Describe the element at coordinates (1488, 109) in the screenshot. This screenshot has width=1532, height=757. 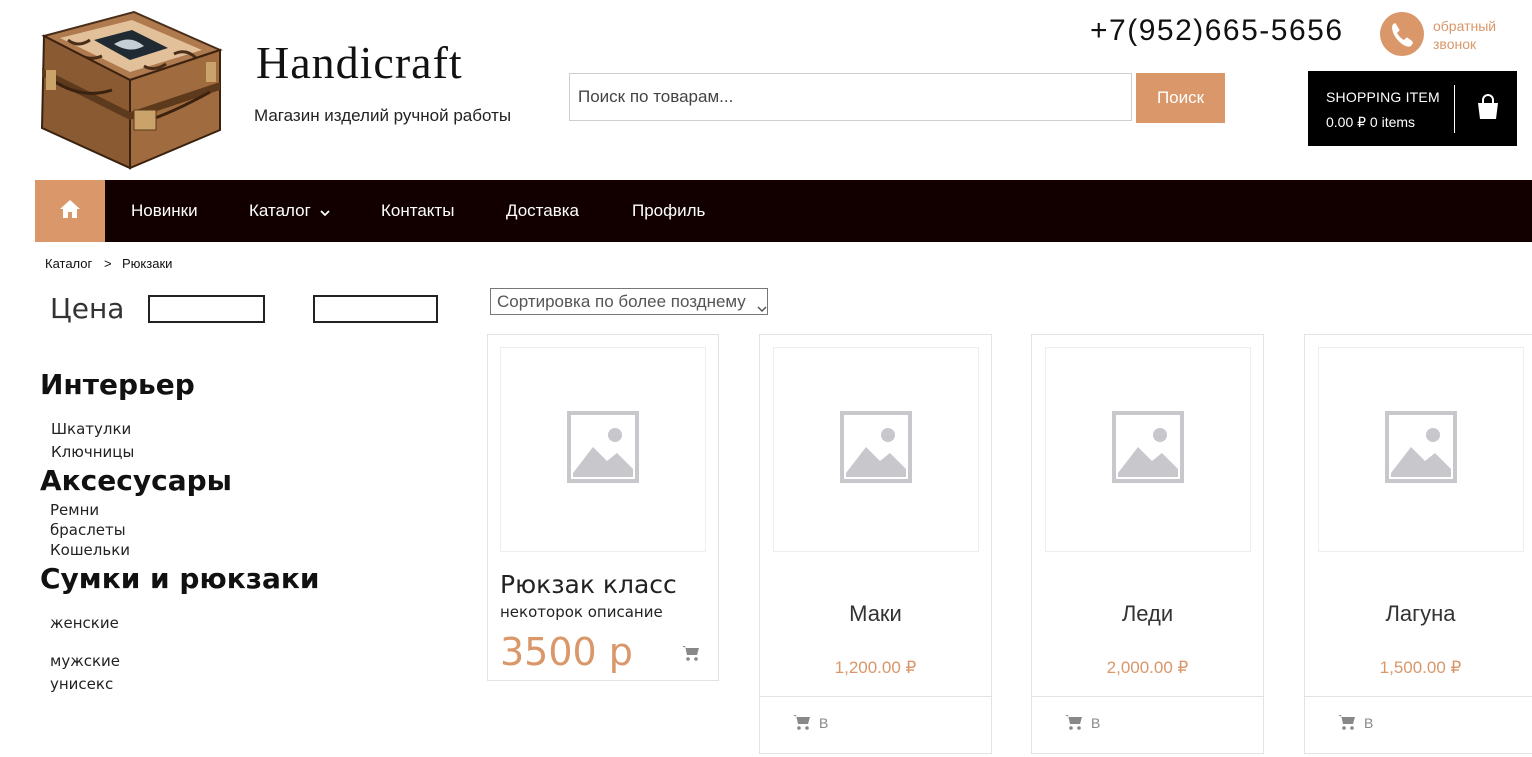
I see `shopping-bag-icon` at that location.